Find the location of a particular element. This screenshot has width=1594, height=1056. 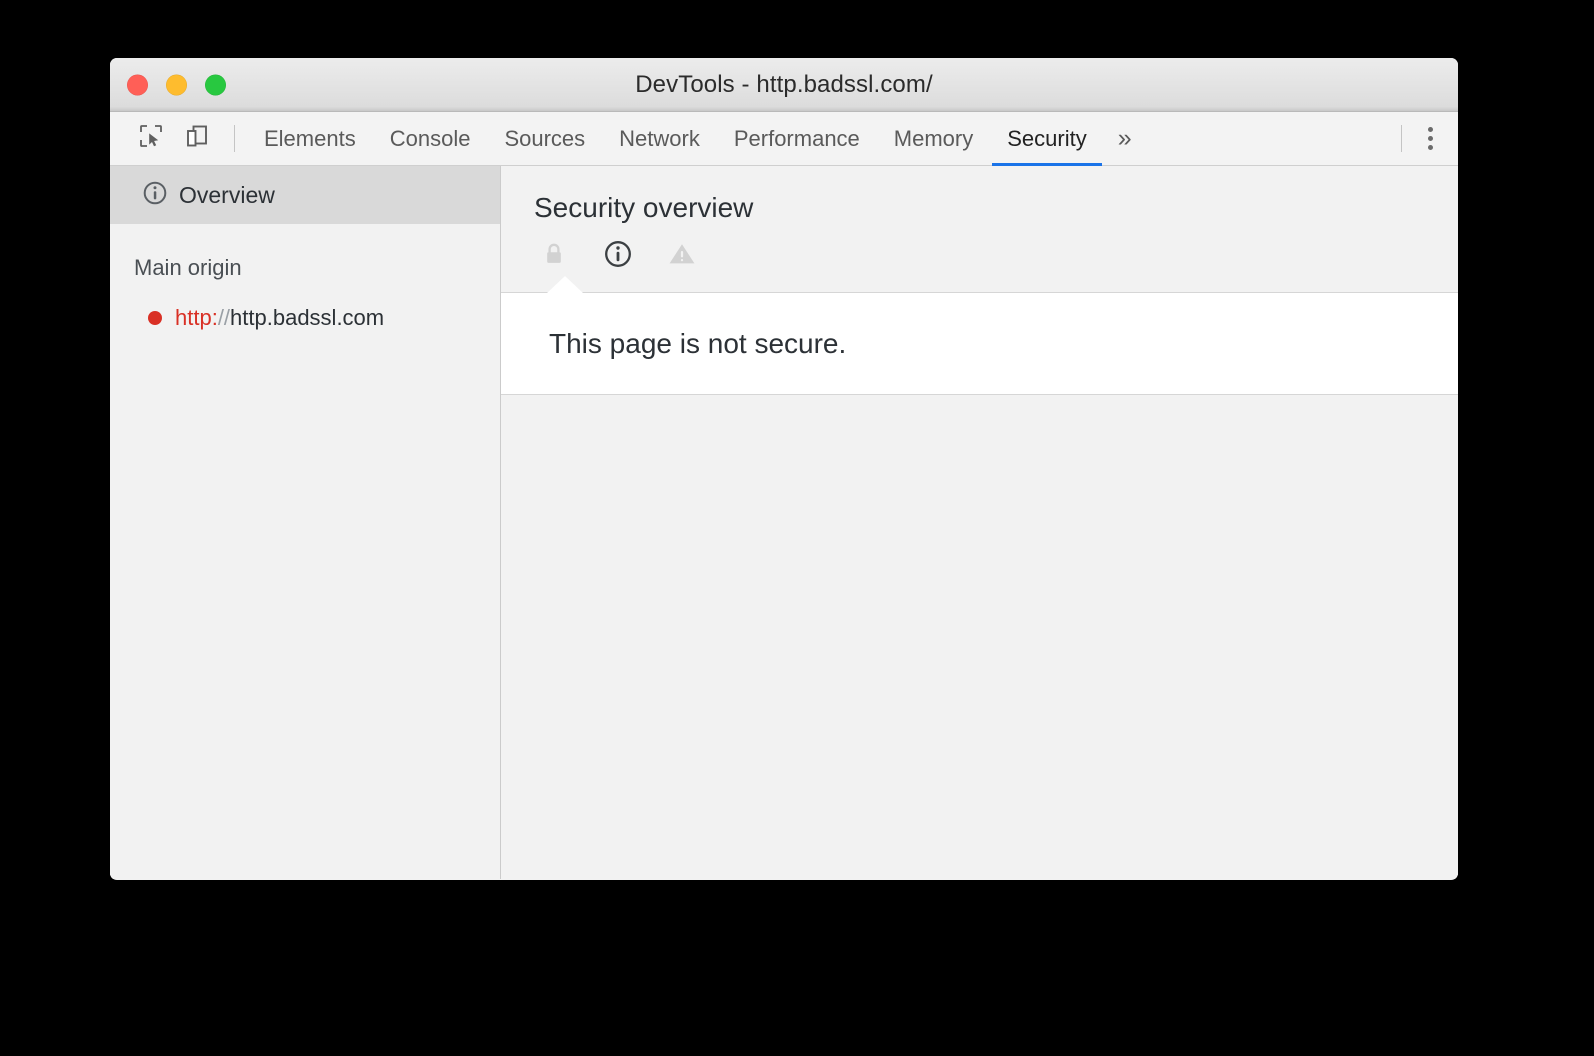

summary-pointer-arrow is located at coordinates (565, 284).